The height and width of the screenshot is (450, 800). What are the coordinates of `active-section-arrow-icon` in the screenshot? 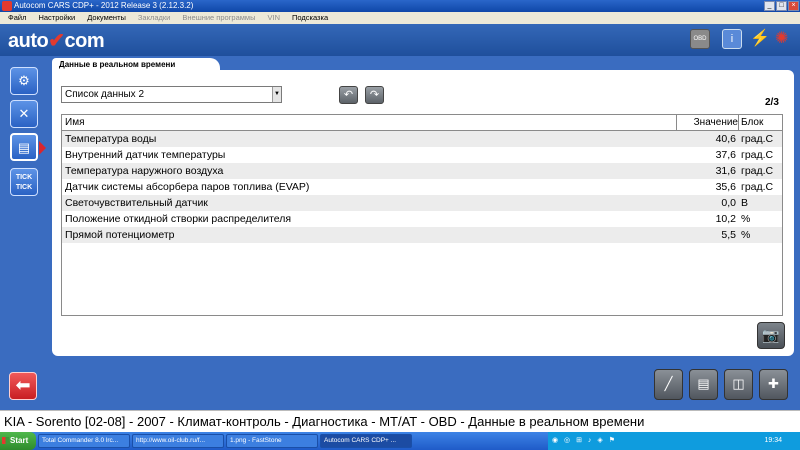 It's located at (42, 148).